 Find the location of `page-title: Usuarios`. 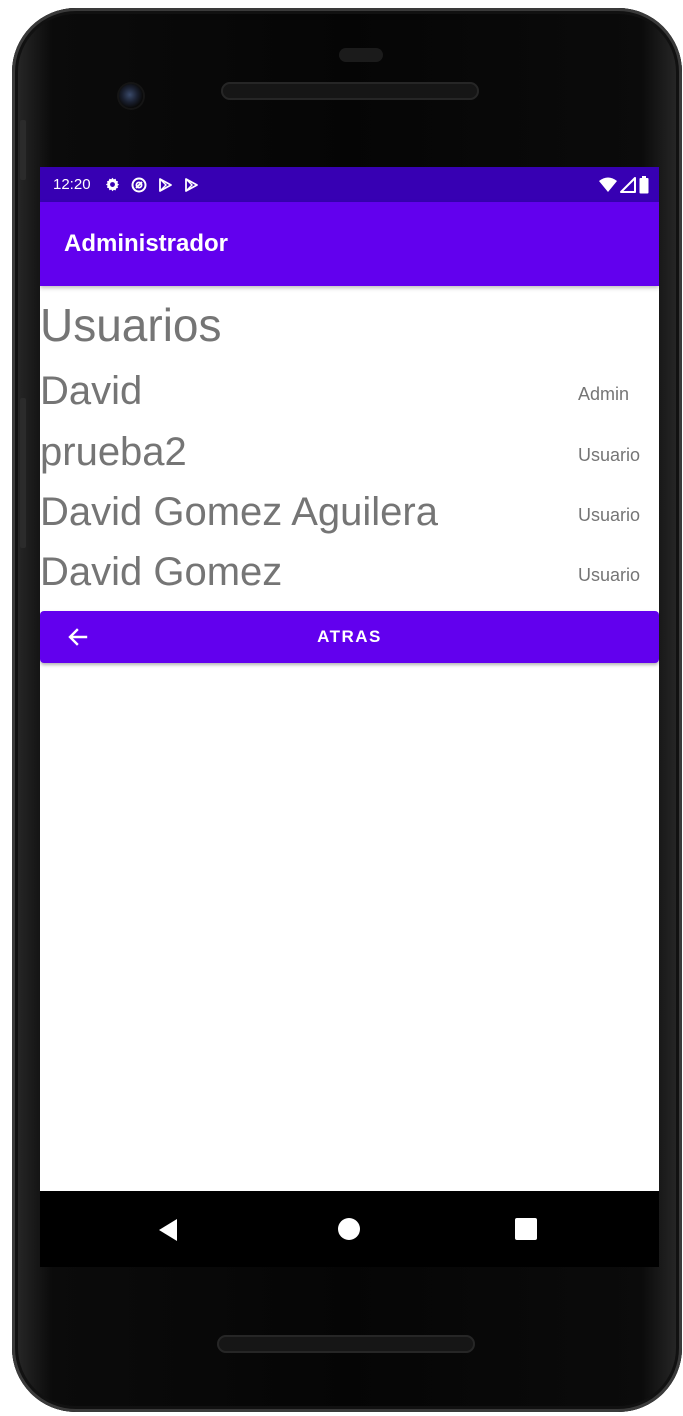

page-title: Usuarios is located at coordinates (131, 325).